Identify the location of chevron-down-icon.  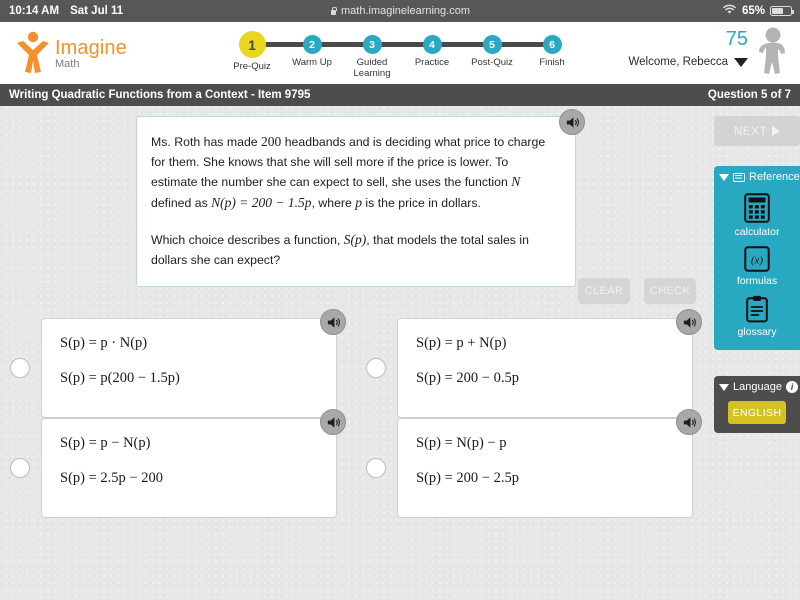
(741, 62).